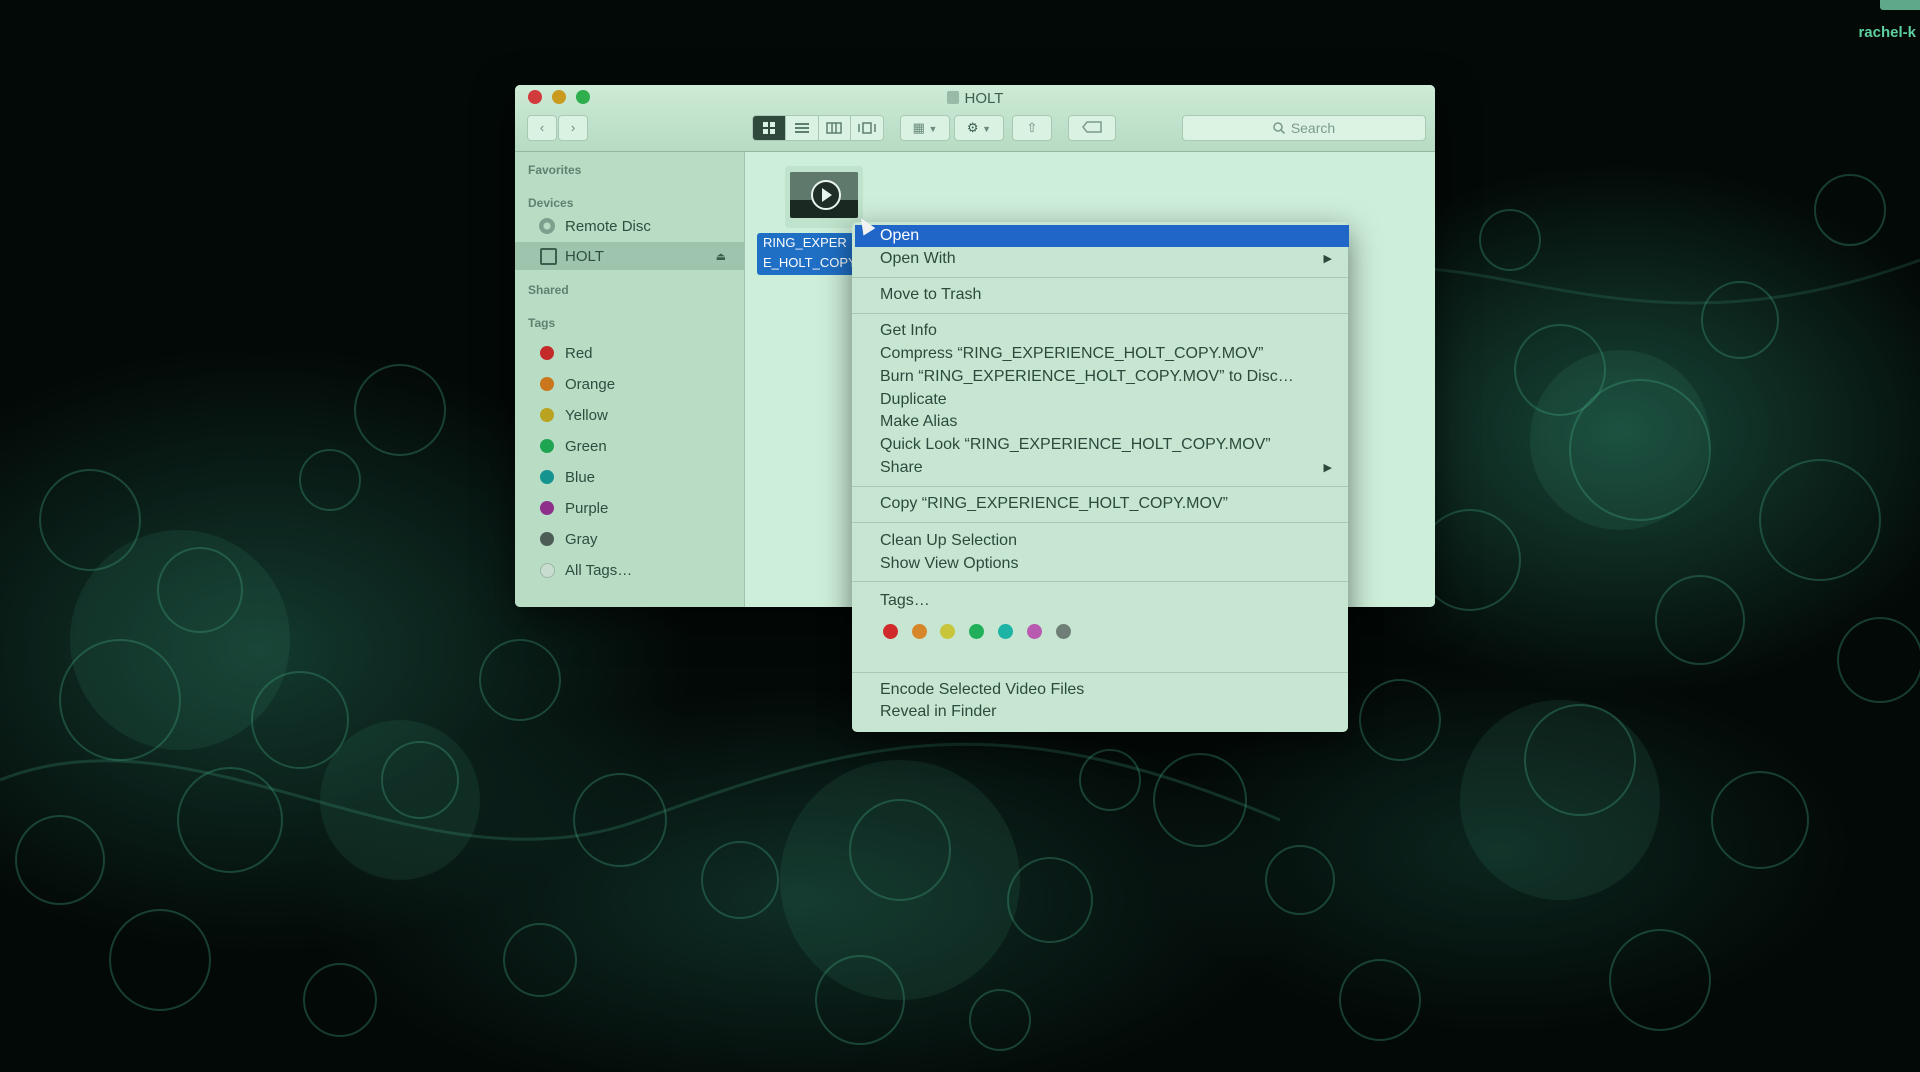 The height and width of the screenshot is (1072, 1920). Describe the element at coordinates (547, 353) in the screenshot. I see `red-tag-icon` at that location.